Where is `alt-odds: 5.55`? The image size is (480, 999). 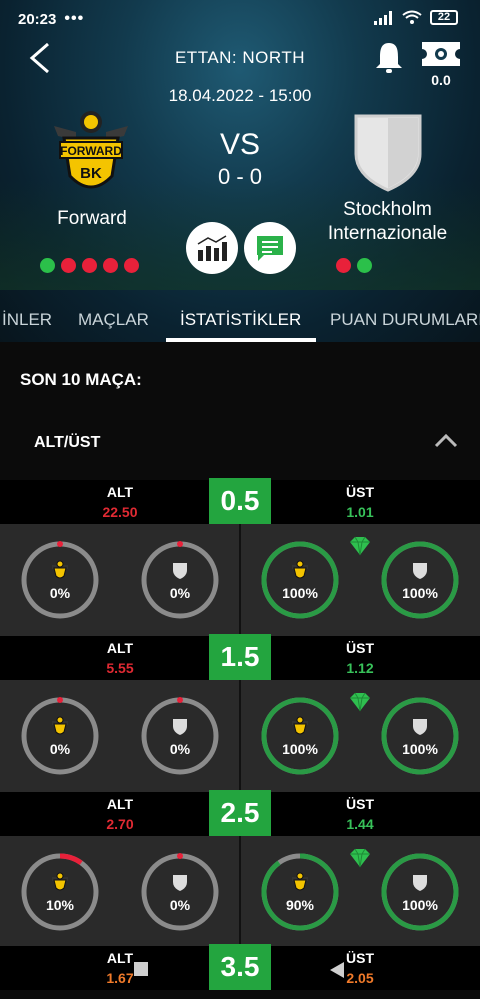 alt-odds: 5.55 is located at coordinates (120, 668).